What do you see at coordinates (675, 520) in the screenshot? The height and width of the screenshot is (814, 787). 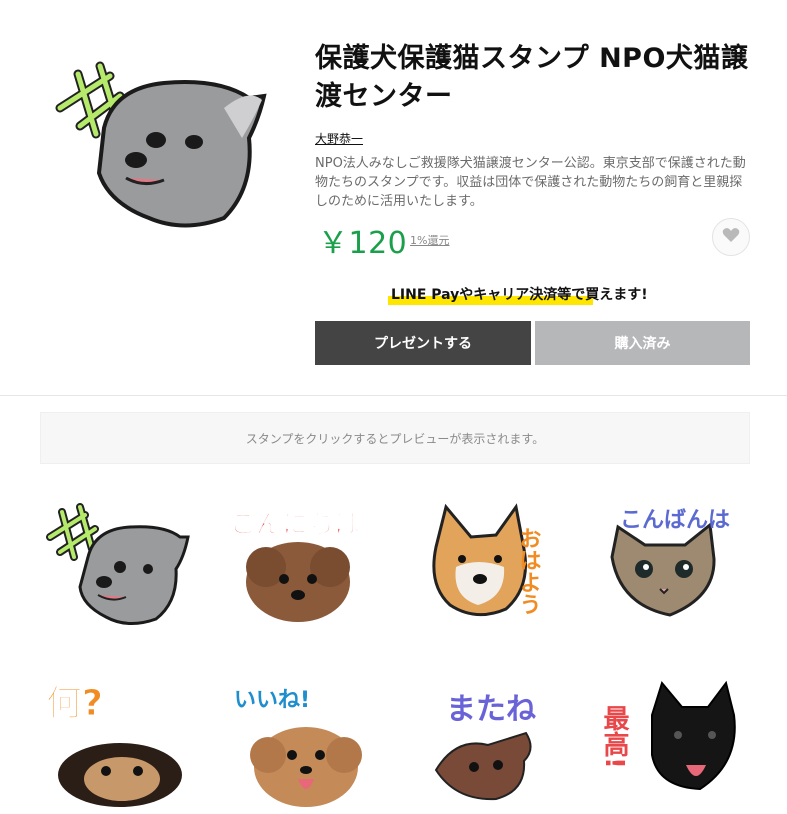 I see `sticker-caption: こんばんは` at bounding box center [675, 520].